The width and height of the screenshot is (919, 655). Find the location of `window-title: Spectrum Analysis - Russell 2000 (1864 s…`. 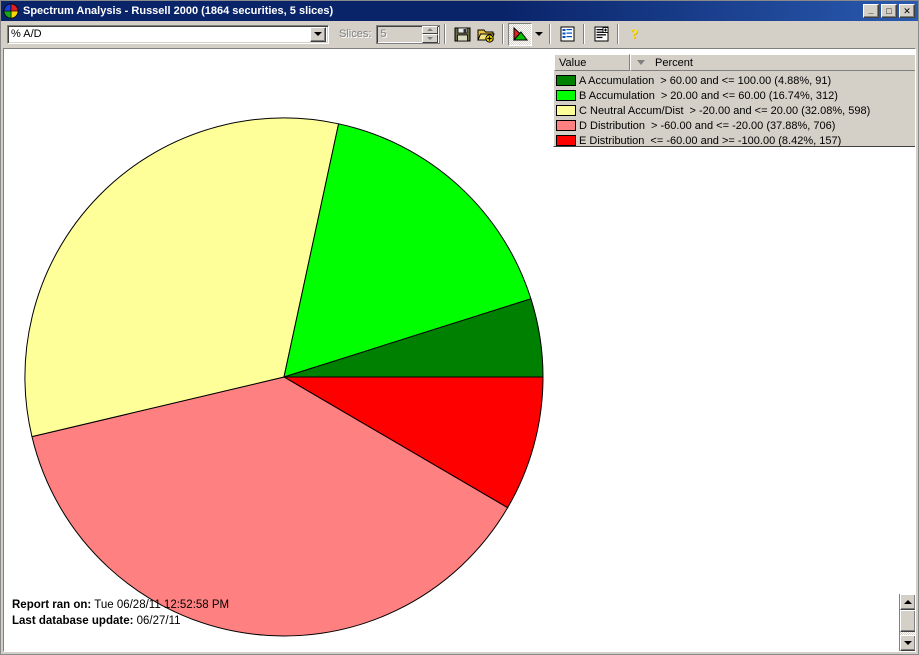

window-title: Spectrum Analysis - Russell 2000 (1864 s… is located at coordinates (178, 11).